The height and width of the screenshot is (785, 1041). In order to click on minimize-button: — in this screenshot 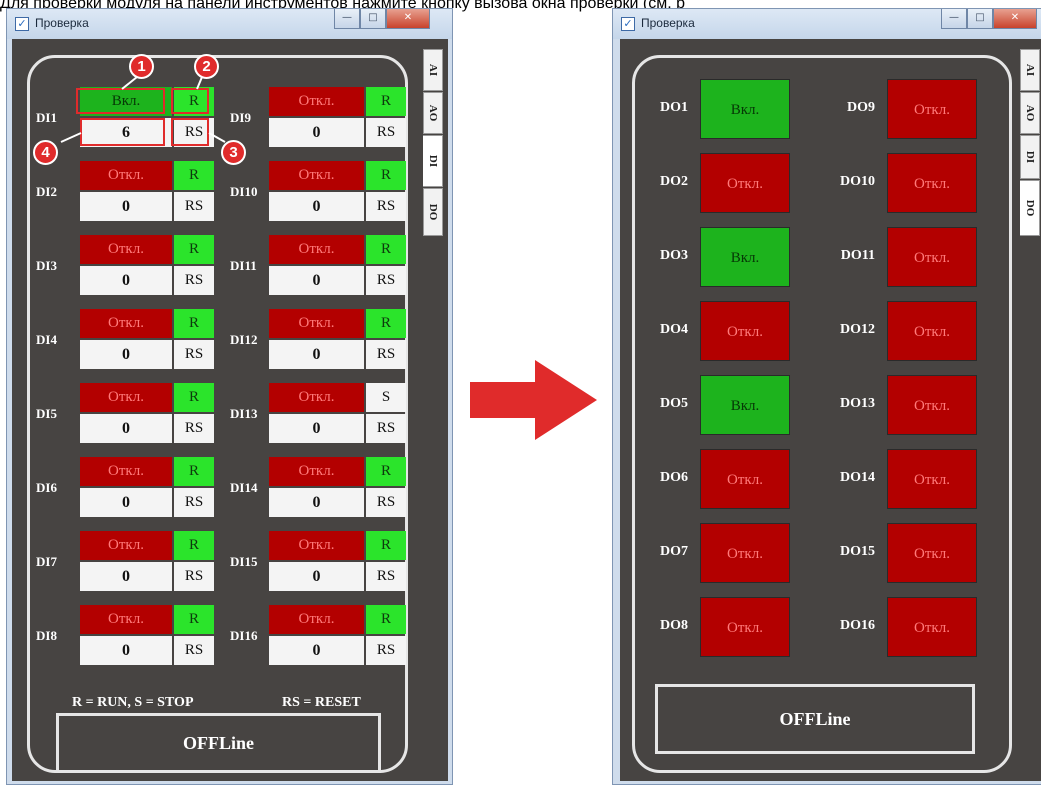, I will do `click(954, 19)`.